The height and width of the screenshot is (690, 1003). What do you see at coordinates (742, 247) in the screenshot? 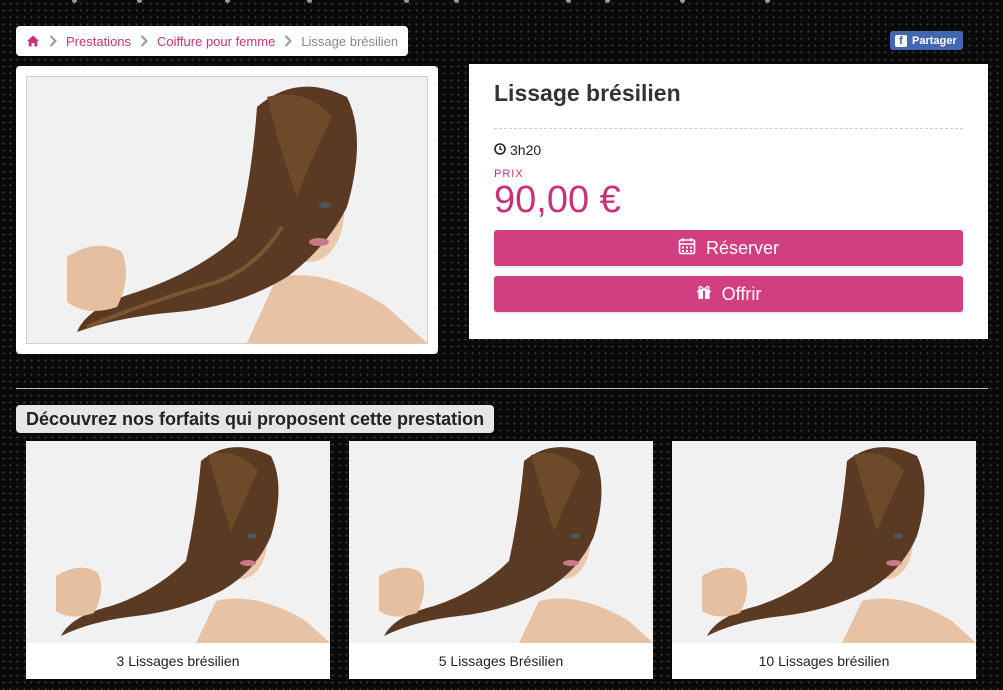
I see `reserve-label: Réserver` at bounding box center [742, 247].